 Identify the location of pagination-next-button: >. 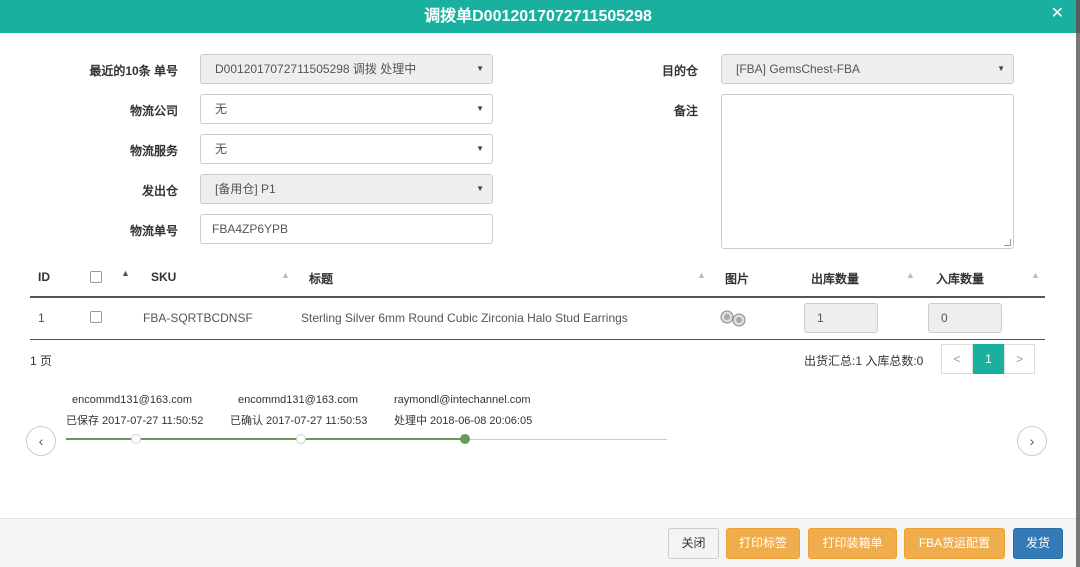
(1019, 359).